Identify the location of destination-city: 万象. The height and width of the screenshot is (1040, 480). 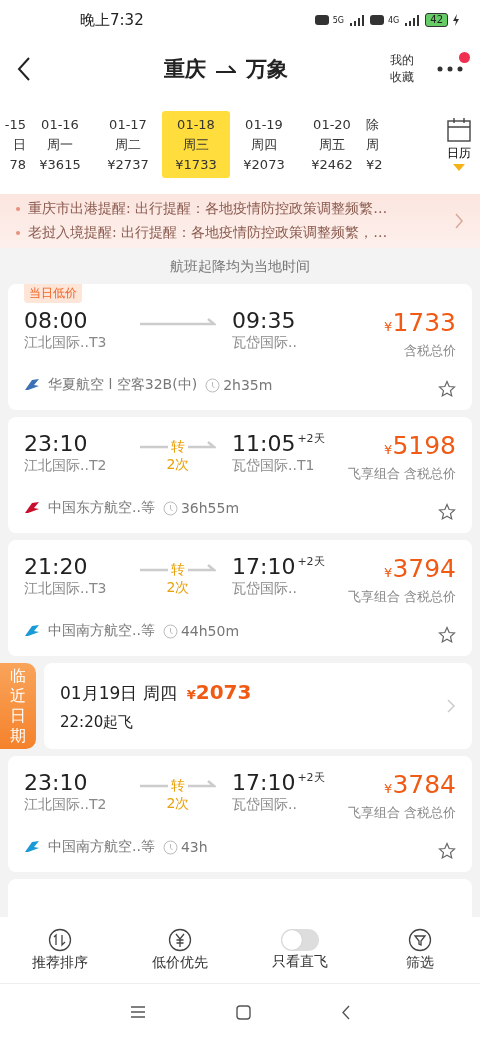
(267, 69).